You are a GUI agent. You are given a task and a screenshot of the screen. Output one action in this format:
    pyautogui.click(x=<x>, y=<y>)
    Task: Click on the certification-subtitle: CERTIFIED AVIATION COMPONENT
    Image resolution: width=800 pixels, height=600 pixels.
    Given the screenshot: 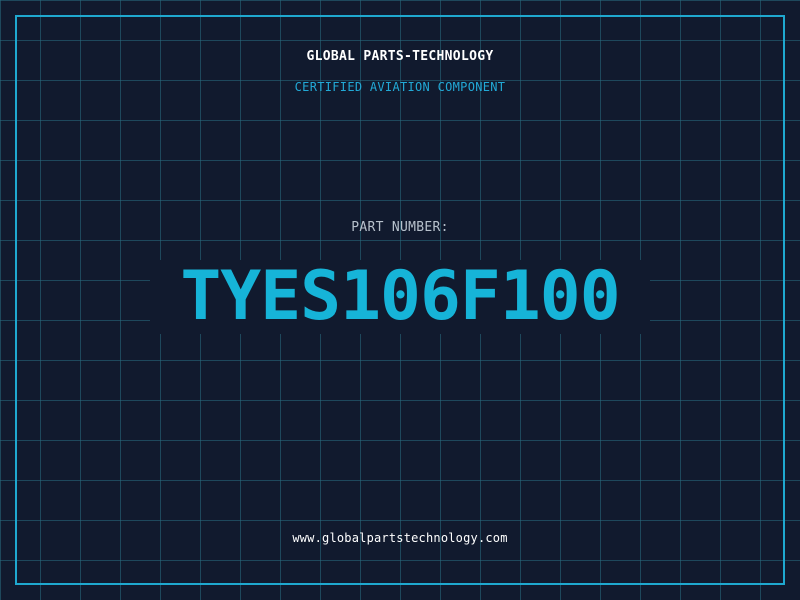 What is the action you would take?
    pyautogui.click(x=400, y=87)
    